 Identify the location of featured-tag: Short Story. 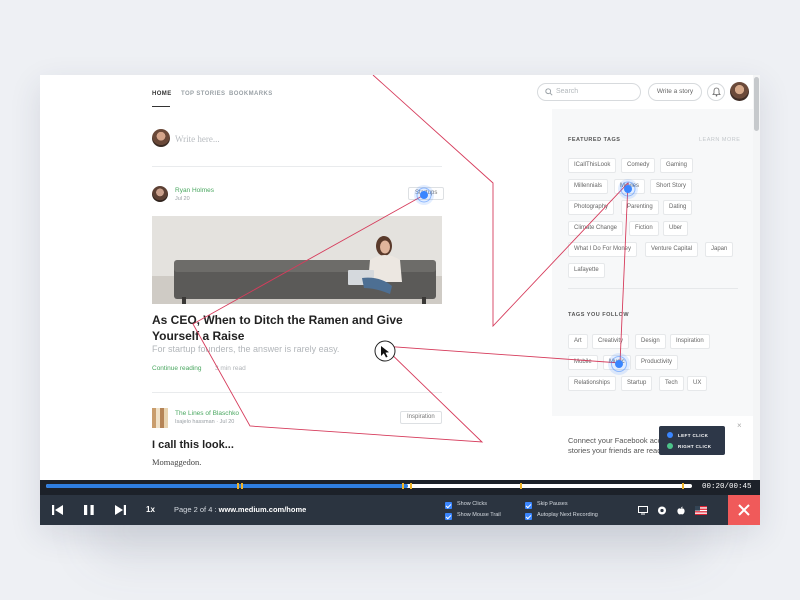
(671, 186).